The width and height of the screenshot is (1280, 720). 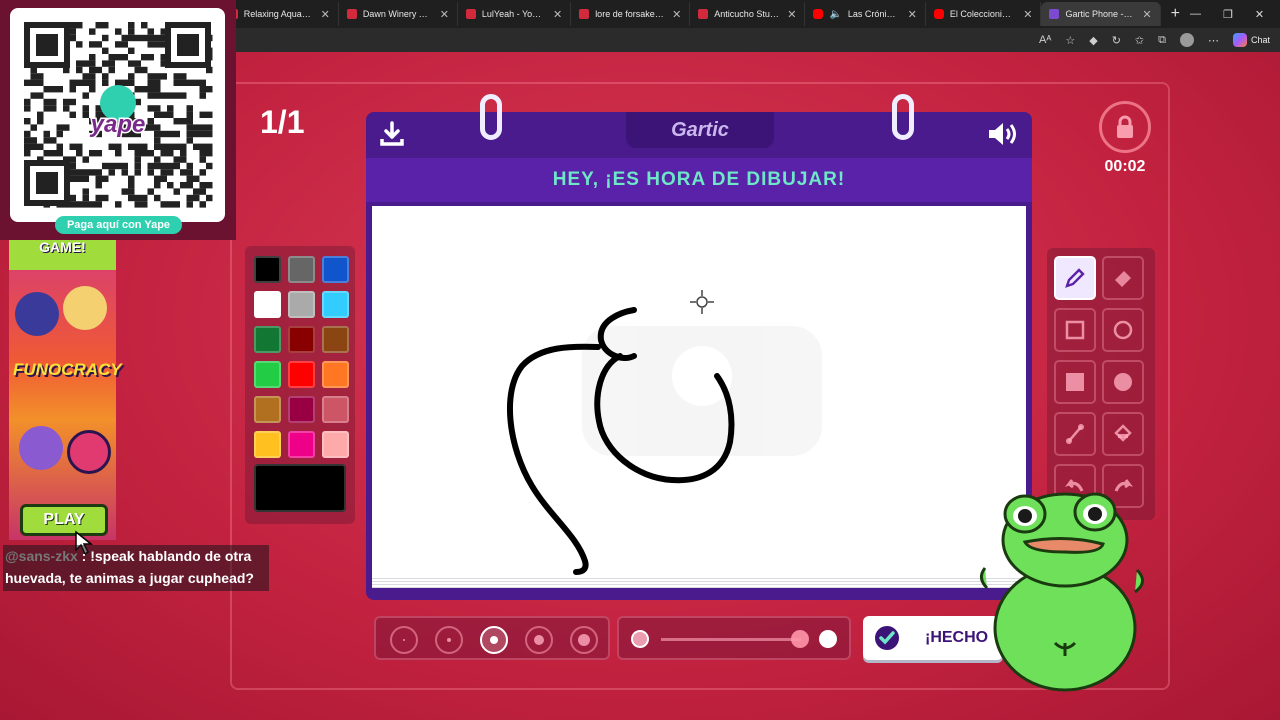 What do you see at coordinates (1186, 40) in the screenshot?
I see `profile-avatar` at bounding box center [1186, 40].